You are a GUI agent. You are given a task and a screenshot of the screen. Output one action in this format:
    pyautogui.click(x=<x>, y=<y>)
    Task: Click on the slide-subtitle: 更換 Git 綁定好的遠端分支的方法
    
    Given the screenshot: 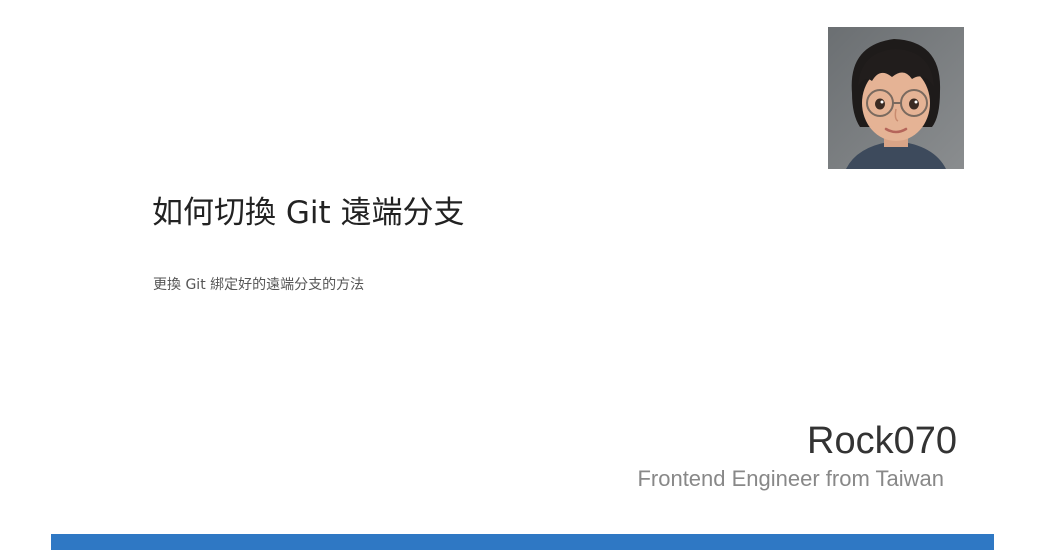 What is the action you would take?
    pyautogui.click(x=259, y=285)
    